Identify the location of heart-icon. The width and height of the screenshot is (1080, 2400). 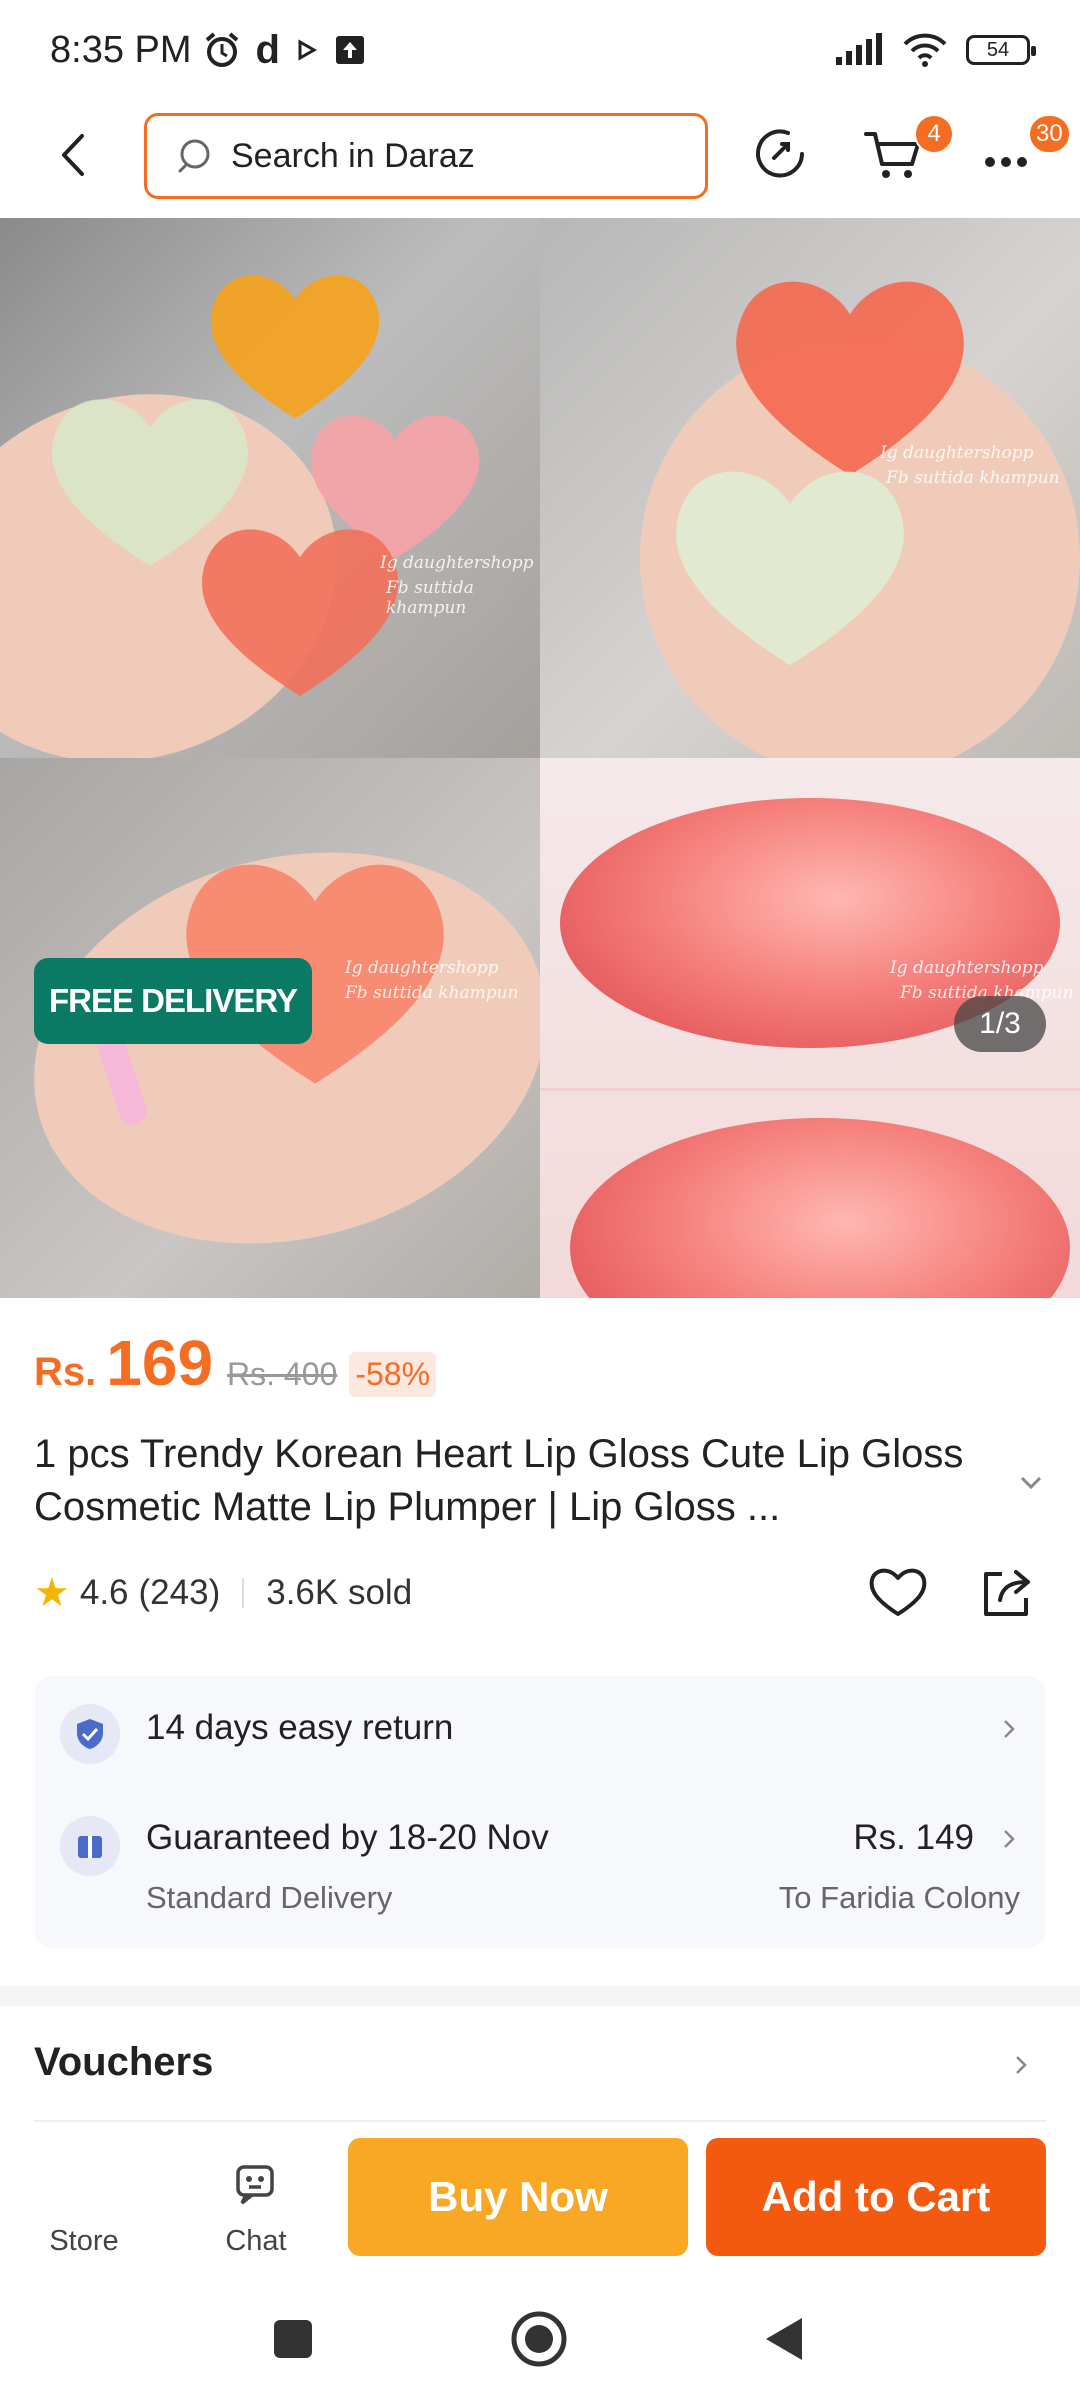
(898, 1592).